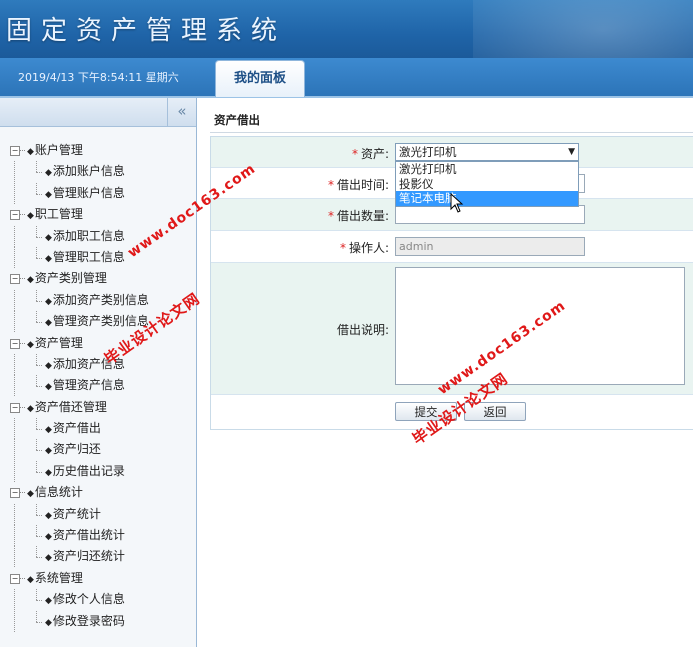 The height and width of the screenshot is (647, 693). I want to click on nav-group-account: − ◆账户管理, so click(98, 150).